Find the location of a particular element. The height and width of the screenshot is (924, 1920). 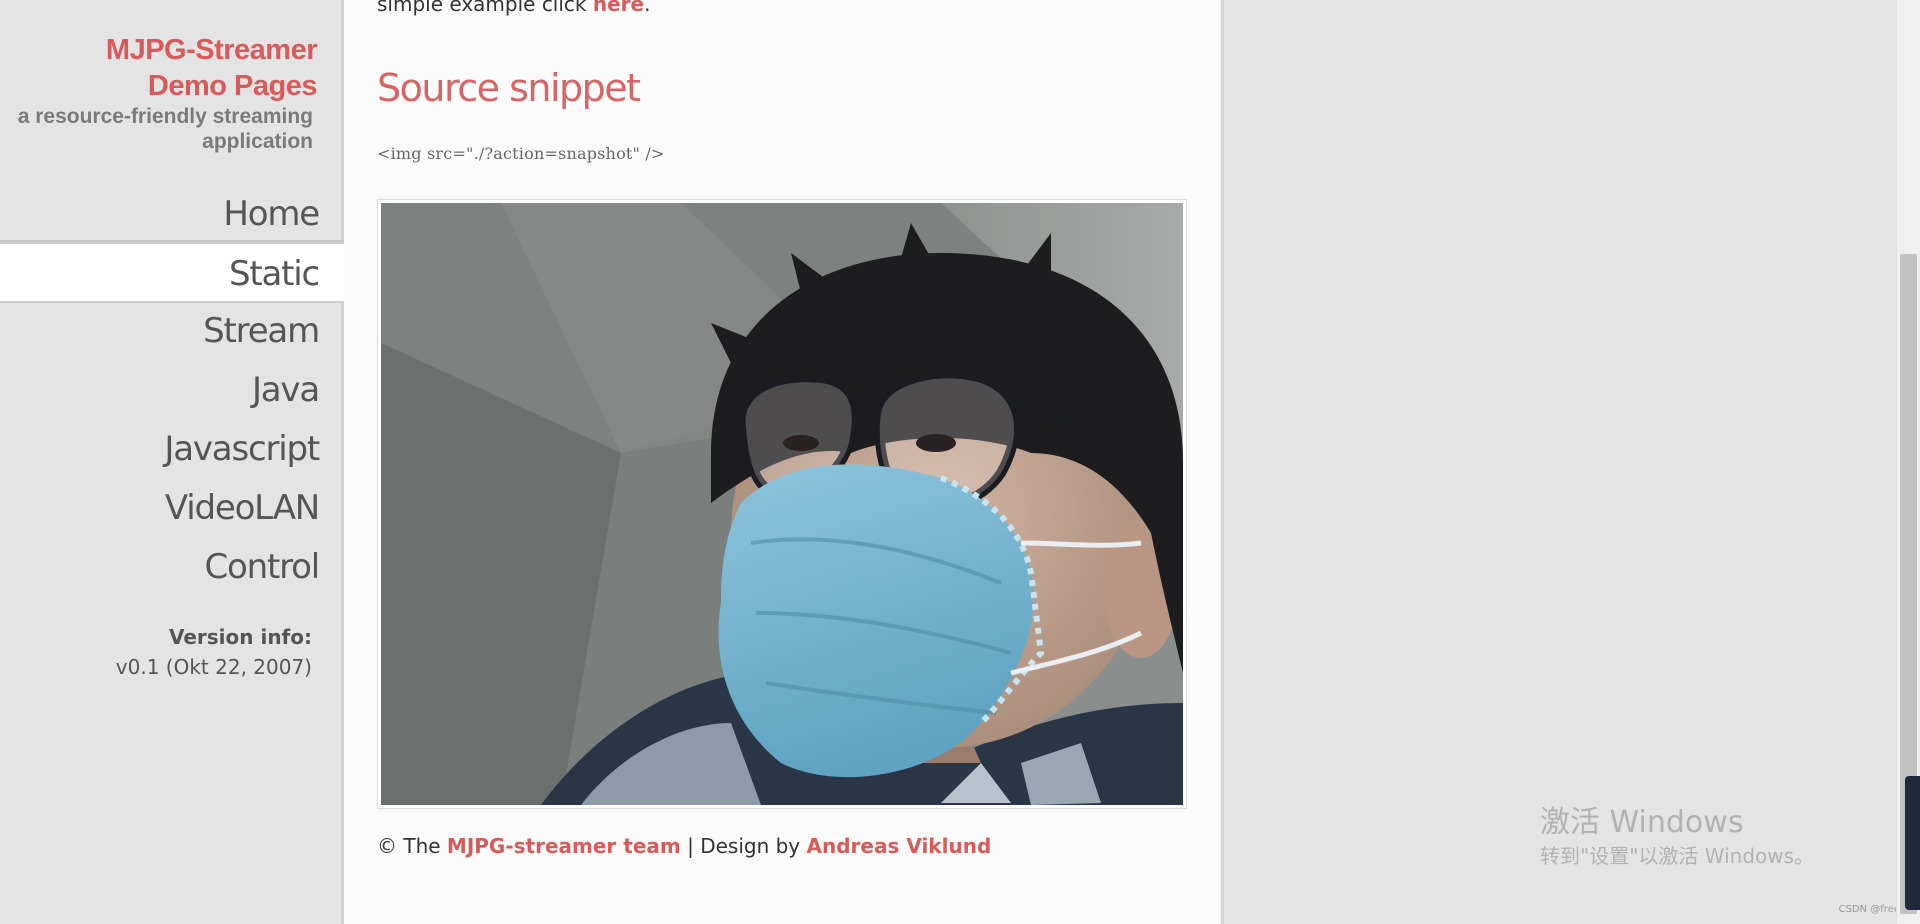

nav-item-stream: Stream is located at coordinates (172, 332).